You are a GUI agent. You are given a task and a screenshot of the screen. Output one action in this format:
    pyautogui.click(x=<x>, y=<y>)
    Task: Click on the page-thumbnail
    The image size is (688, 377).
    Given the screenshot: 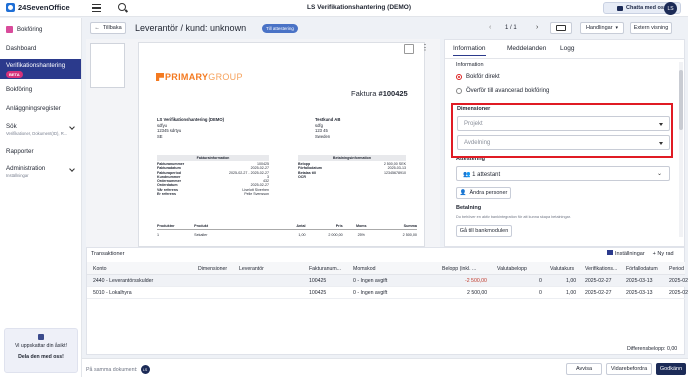 What is the action you would take?
    pyautogui.click(x=107, y=65)
    